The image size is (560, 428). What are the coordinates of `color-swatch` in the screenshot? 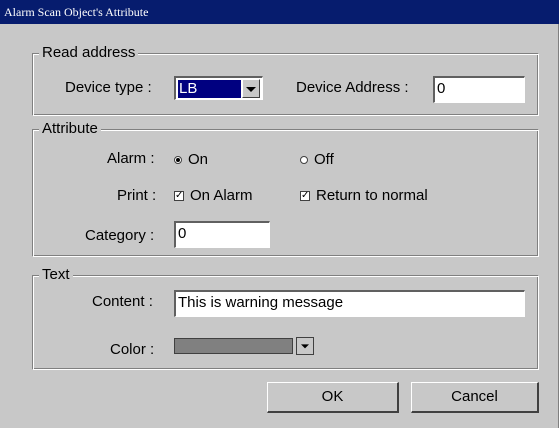 It's located at (233, 346).